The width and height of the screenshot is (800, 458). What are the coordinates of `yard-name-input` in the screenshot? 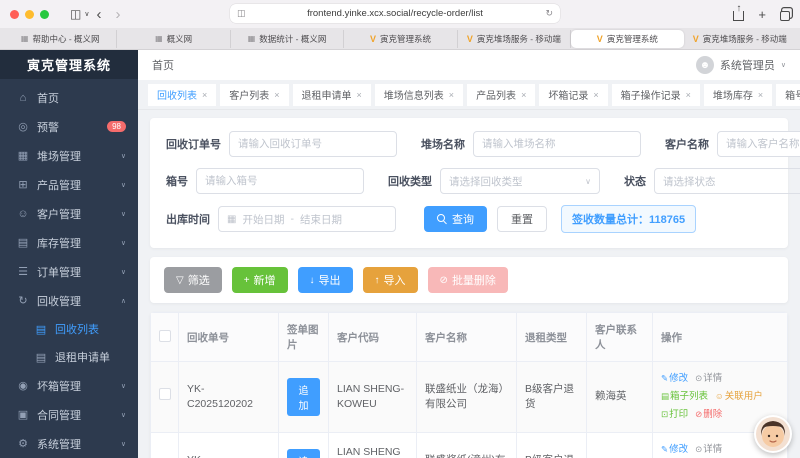 It's located at (557, 144).